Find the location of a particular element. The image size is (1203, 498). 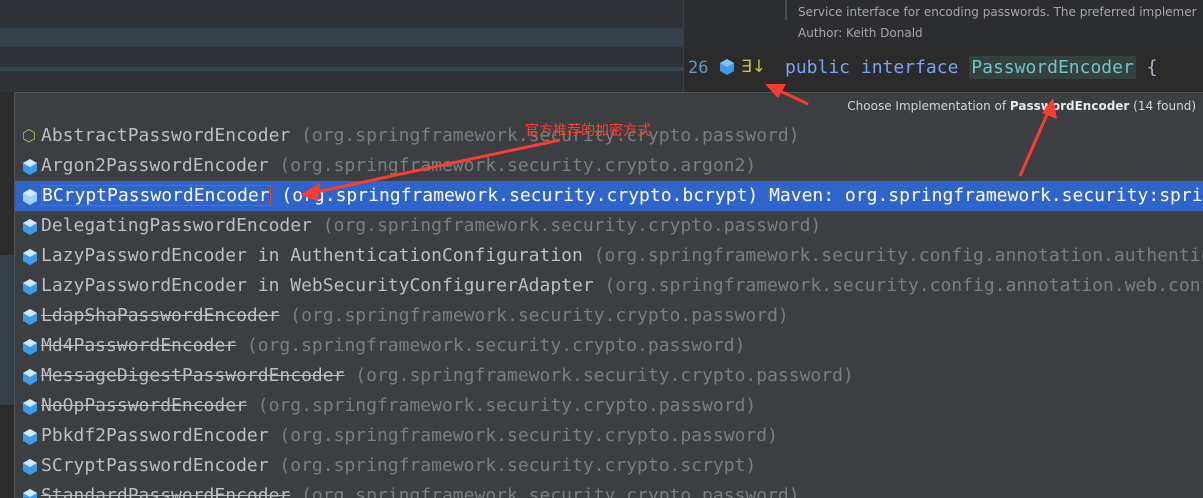

implementation-name: Pbkdf2PasswordEncoder is located at coordinates (155, 435).